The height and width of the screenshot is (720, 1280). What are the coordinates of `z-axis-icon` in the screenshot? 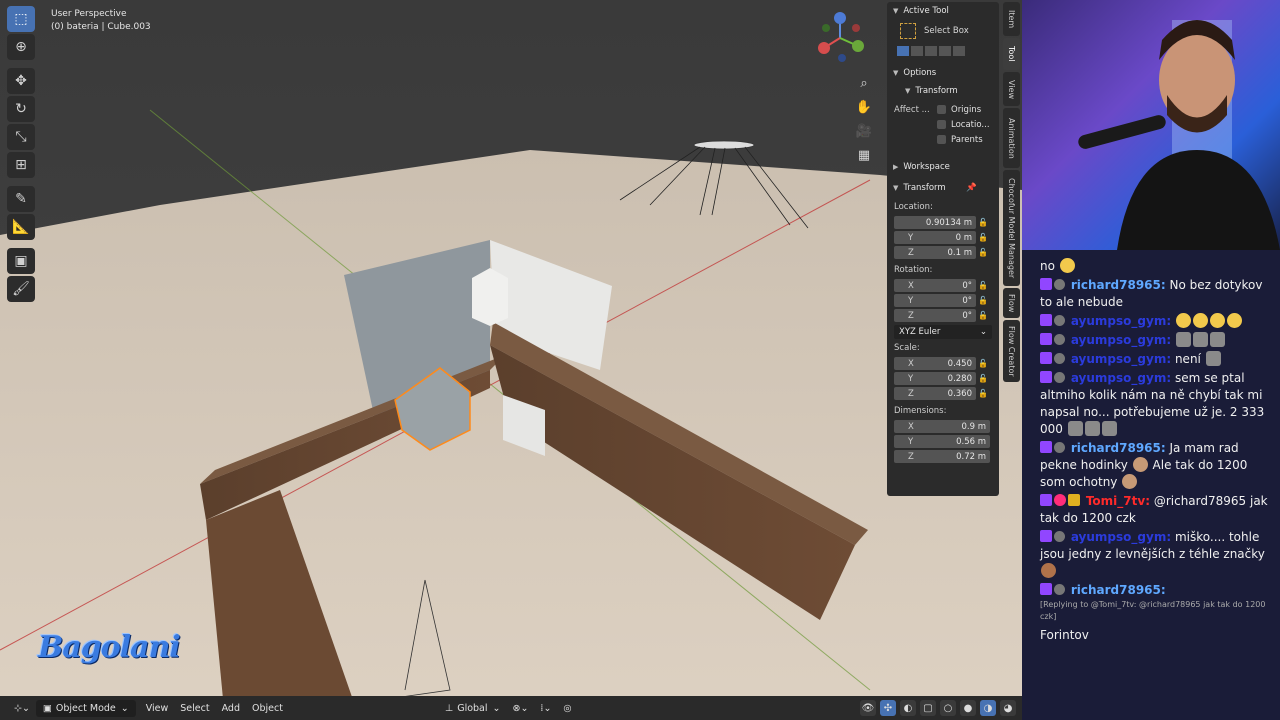 It's located at (840, 18).